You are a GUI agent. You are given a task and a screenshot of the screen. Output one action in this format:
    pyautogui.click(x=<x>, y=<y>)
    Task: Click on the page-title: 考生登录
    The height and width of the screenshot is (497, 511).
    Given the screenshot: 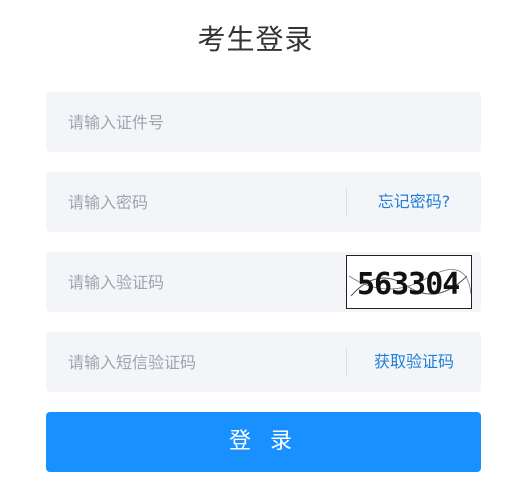 What is the action you would take?
    pyautogui.click(x=255, y=39)
    